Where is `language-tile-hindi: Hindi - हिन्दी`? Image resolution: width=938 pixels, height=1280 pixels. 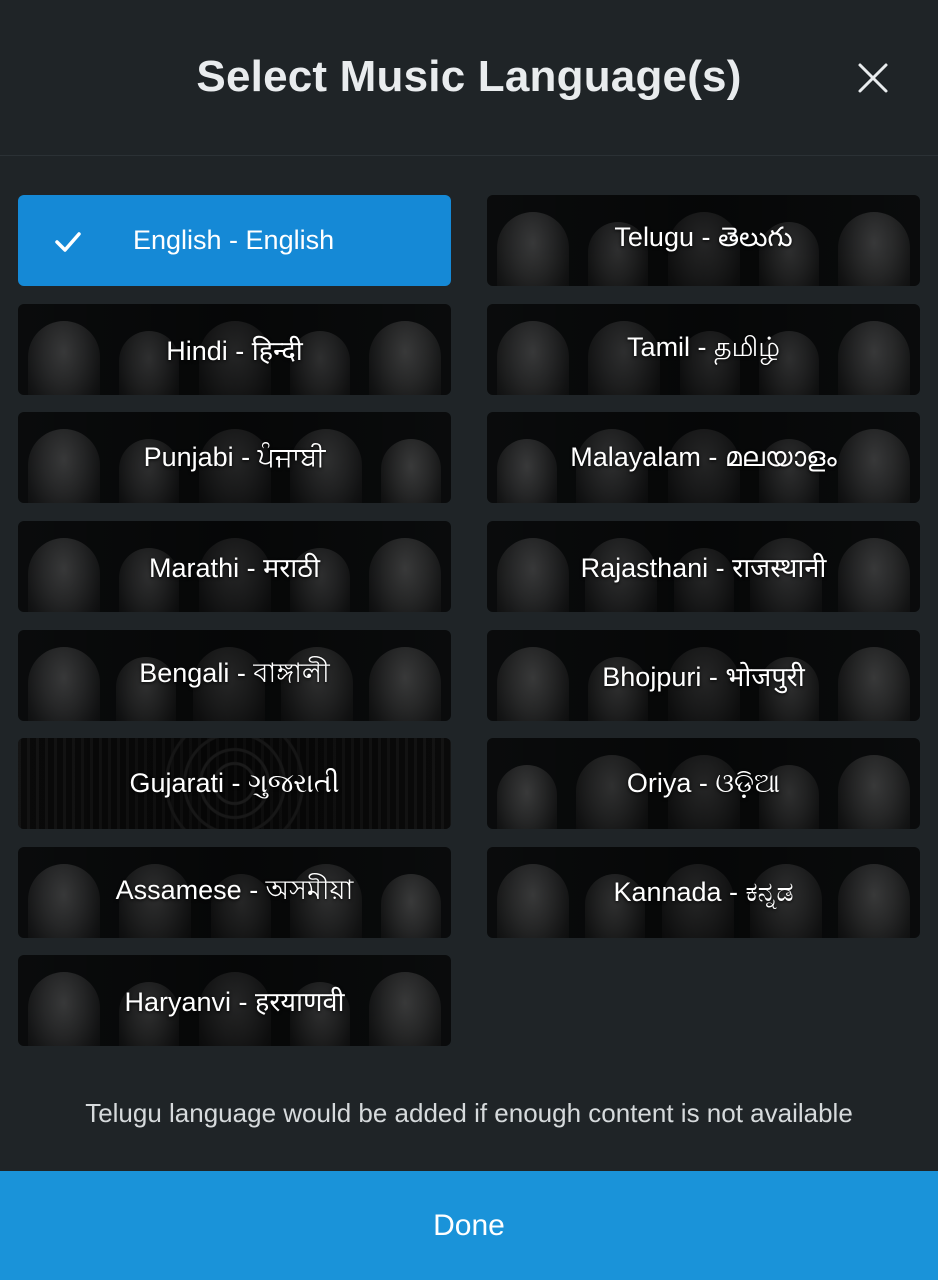 language-tile-hindi: Hindi - हिन्दी is located at coordinates (234, 349).